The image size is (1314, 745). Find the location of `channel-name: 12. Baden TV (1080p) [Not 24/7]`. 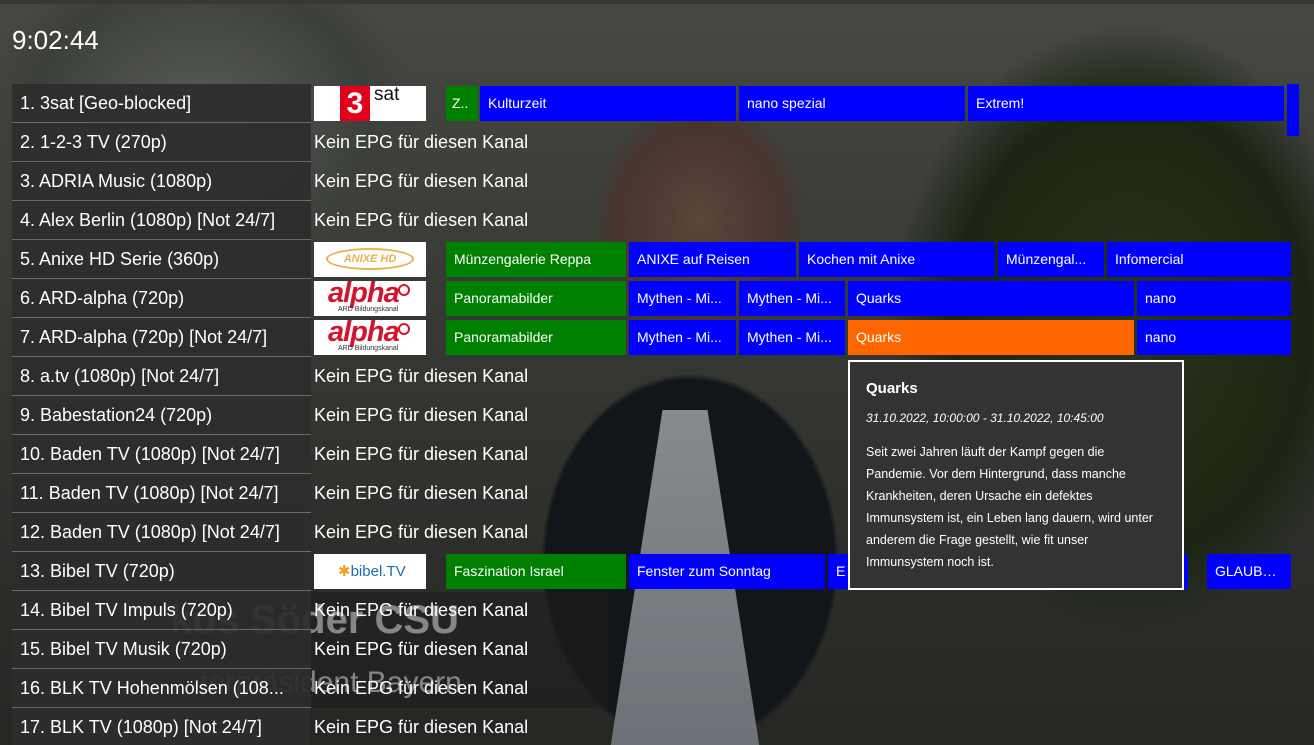

channel-name: 12. Baden TV (1080p) [Not 24/7] is located at coordinates (161, 532).